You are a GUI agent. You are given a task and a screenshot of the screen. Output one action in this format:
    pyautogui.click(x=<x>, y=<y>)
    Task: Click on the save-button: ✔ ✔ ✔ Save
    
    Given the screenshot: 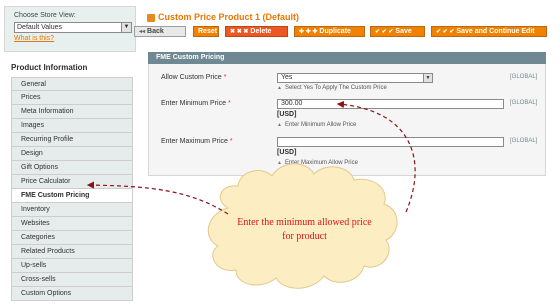 What is the action you would take?
    pyautogui.click(x=397, y=31)
    